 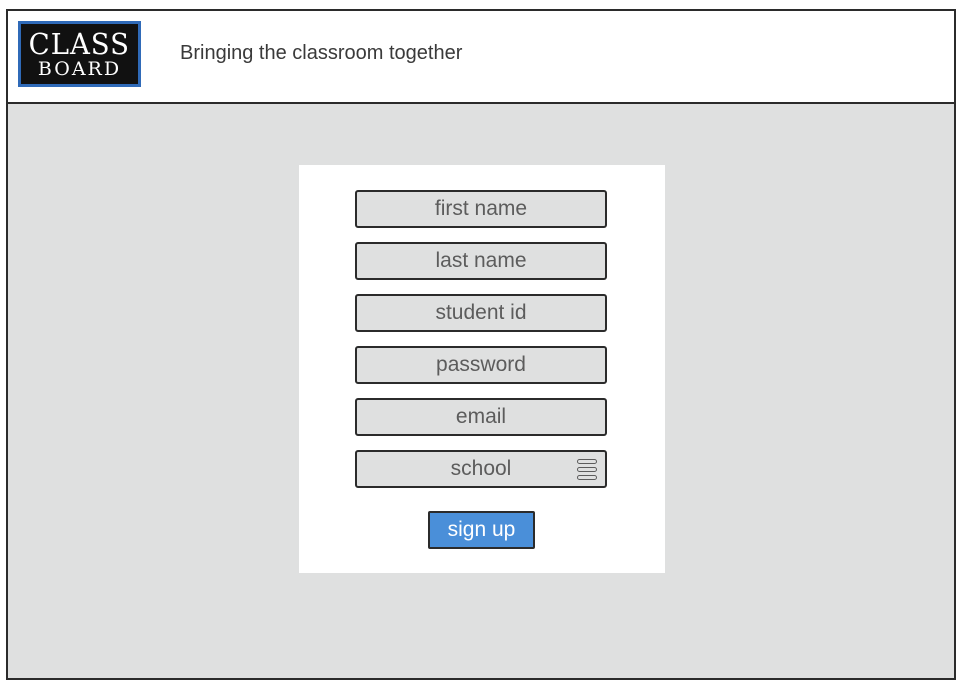 I want to click on password-field: password, so click(x=481, y=365).